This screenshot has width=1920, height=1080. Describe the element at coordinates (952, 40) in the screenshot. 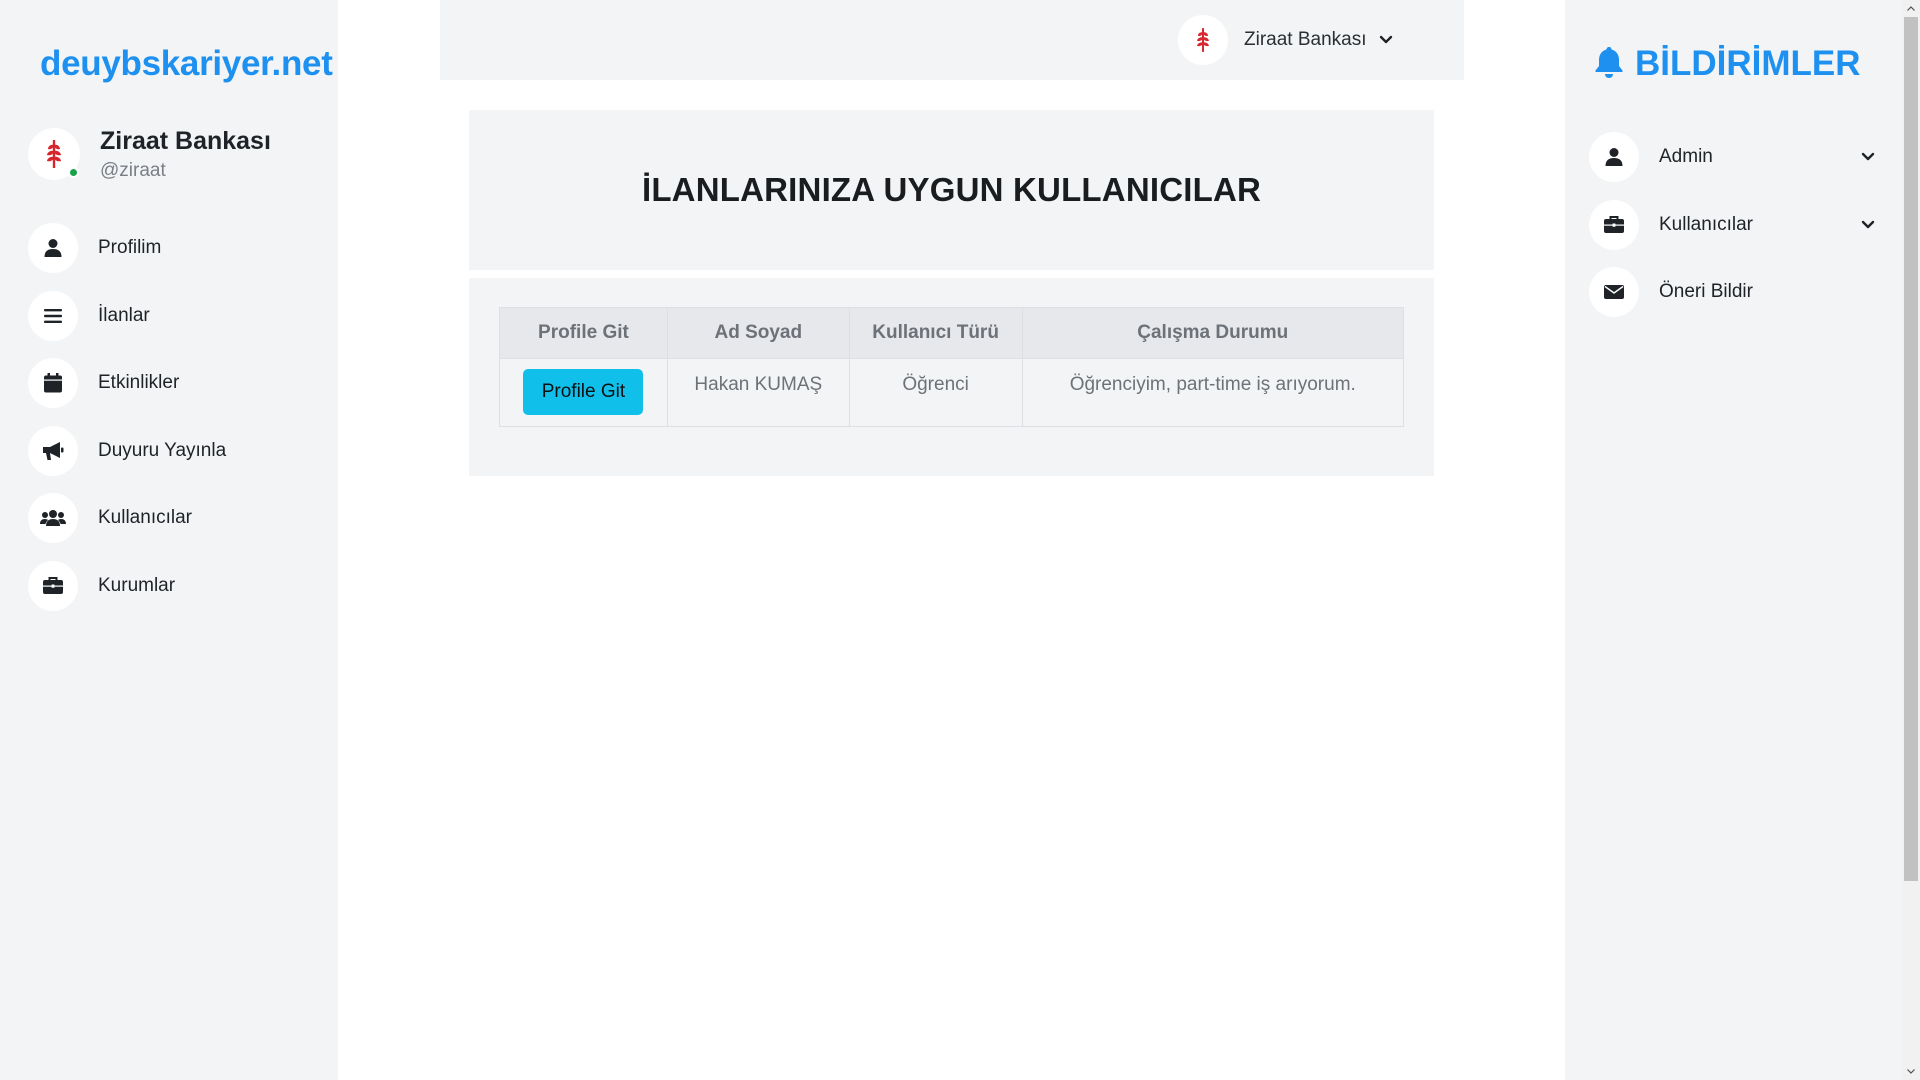

I see `top-bar: Ziraat Bankası` at that location.